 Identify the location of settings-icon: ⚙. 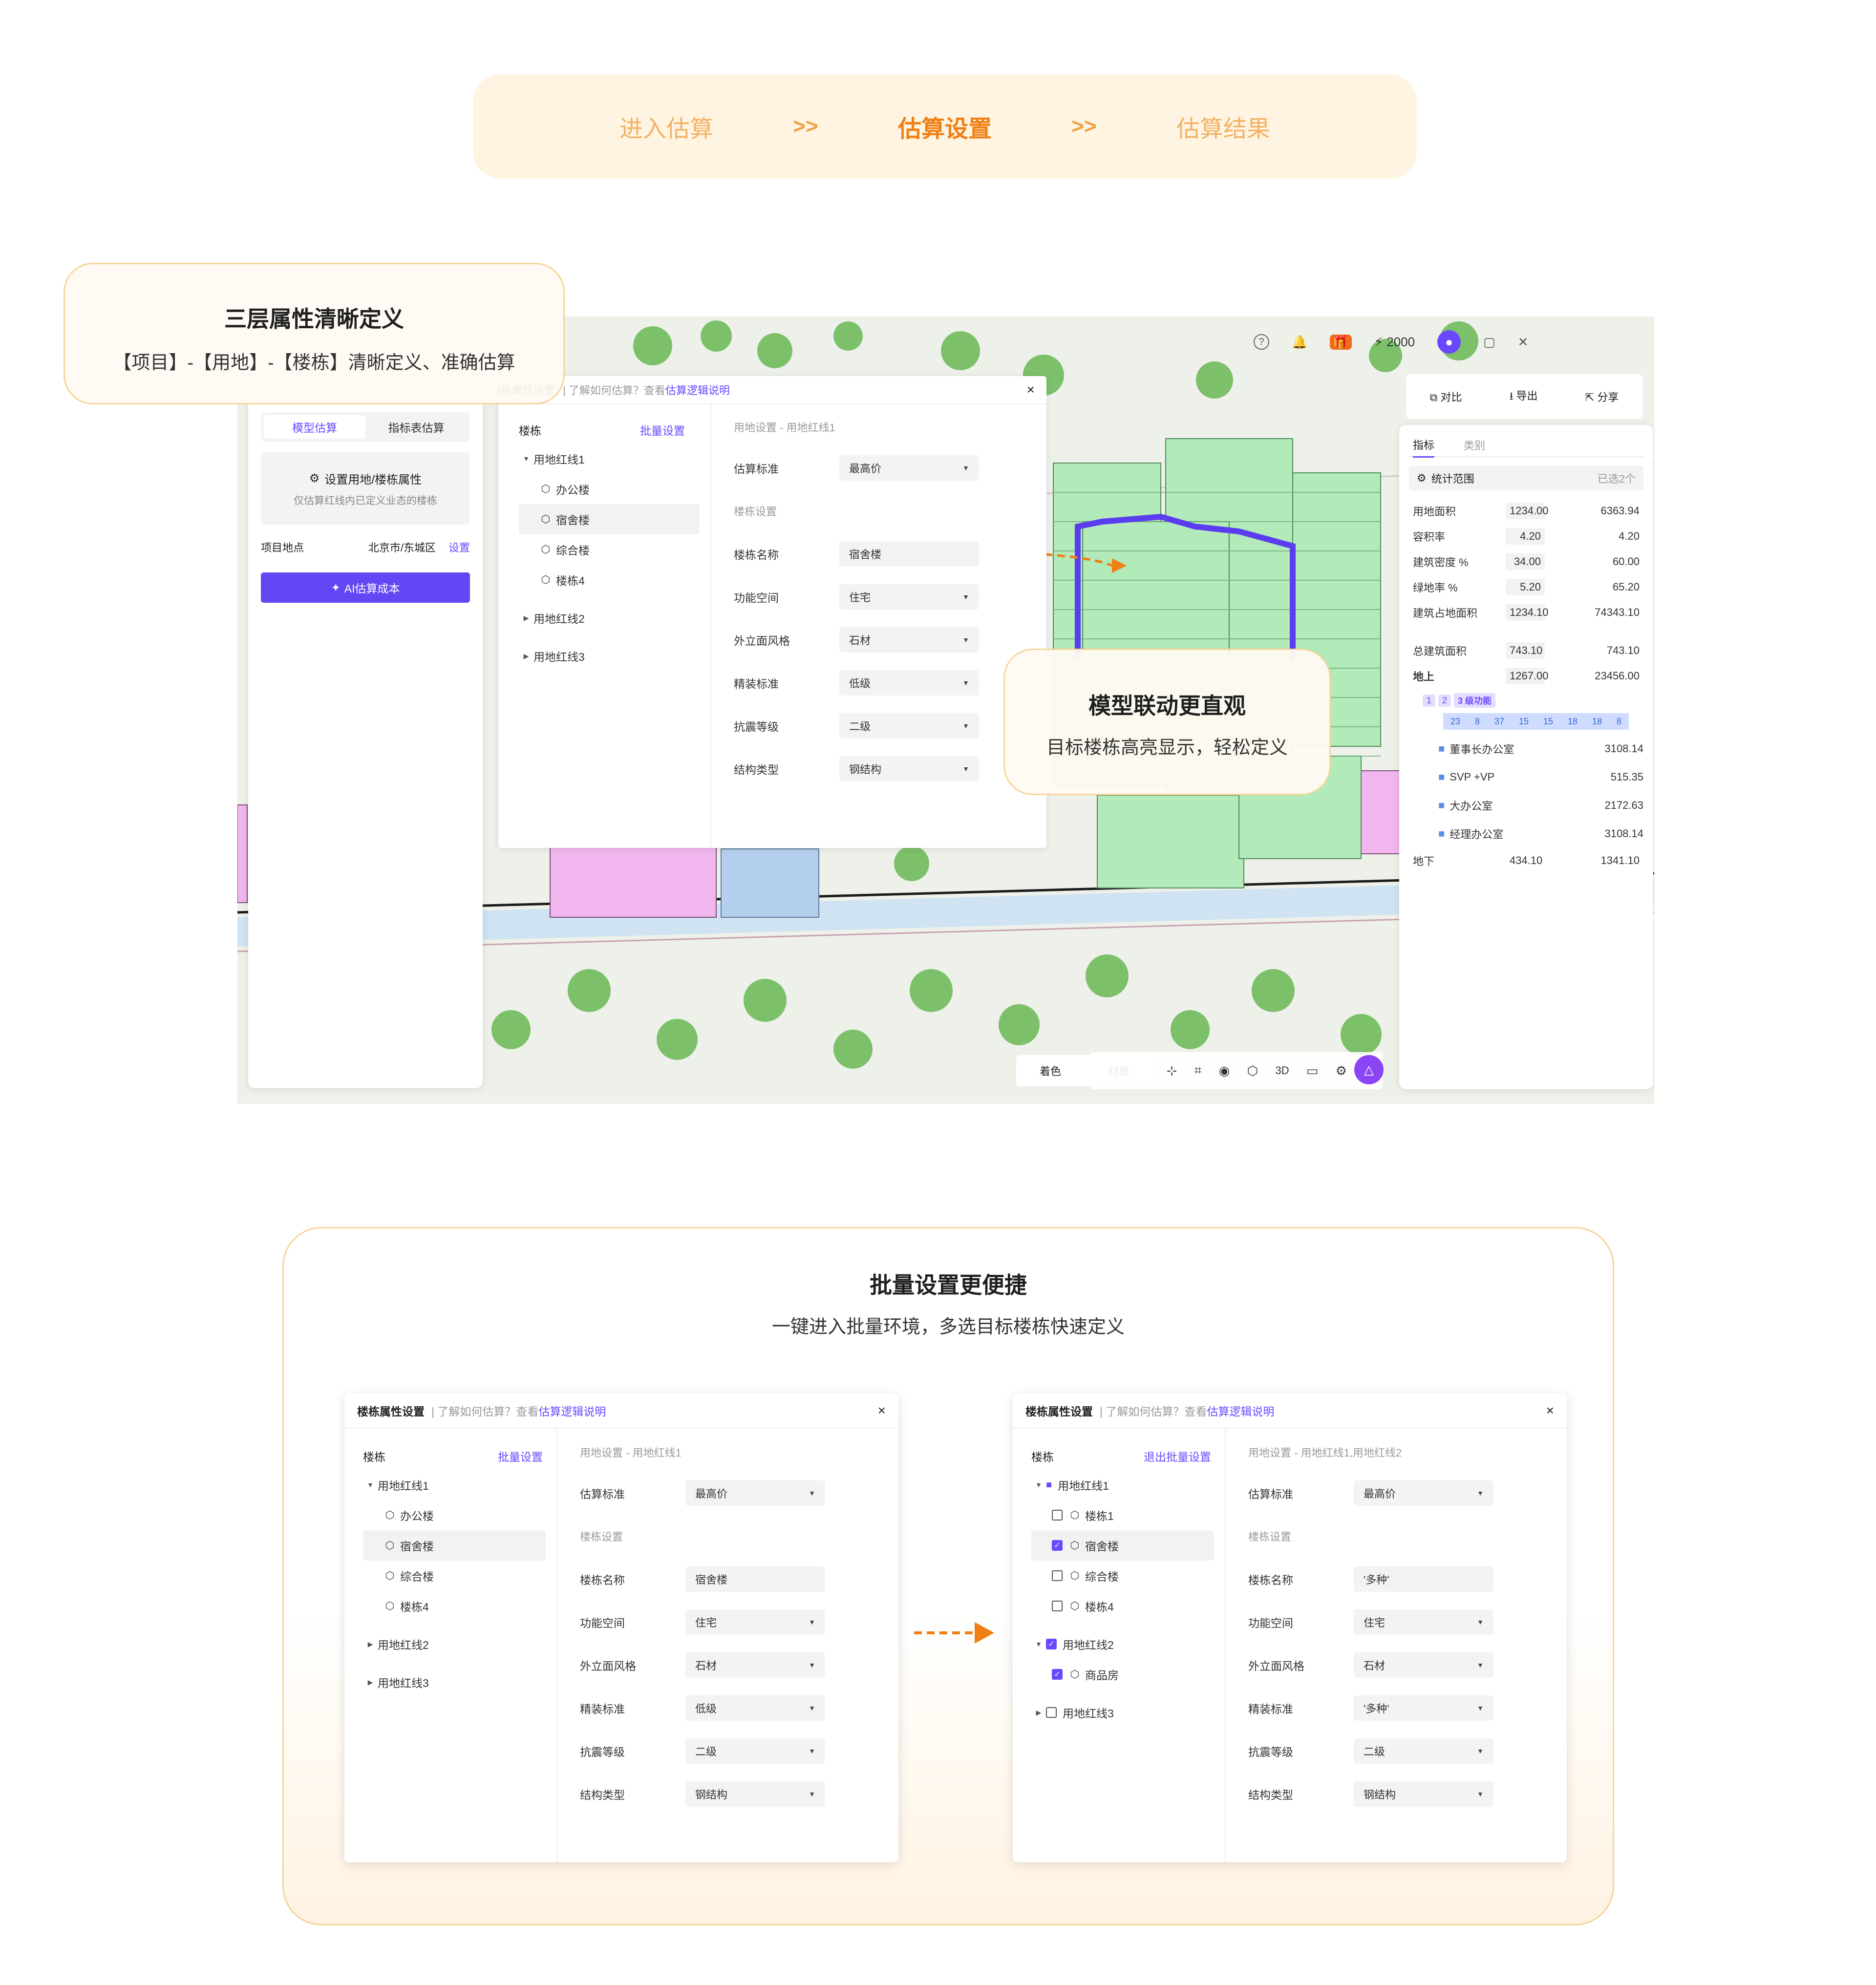
(1341, 1070).